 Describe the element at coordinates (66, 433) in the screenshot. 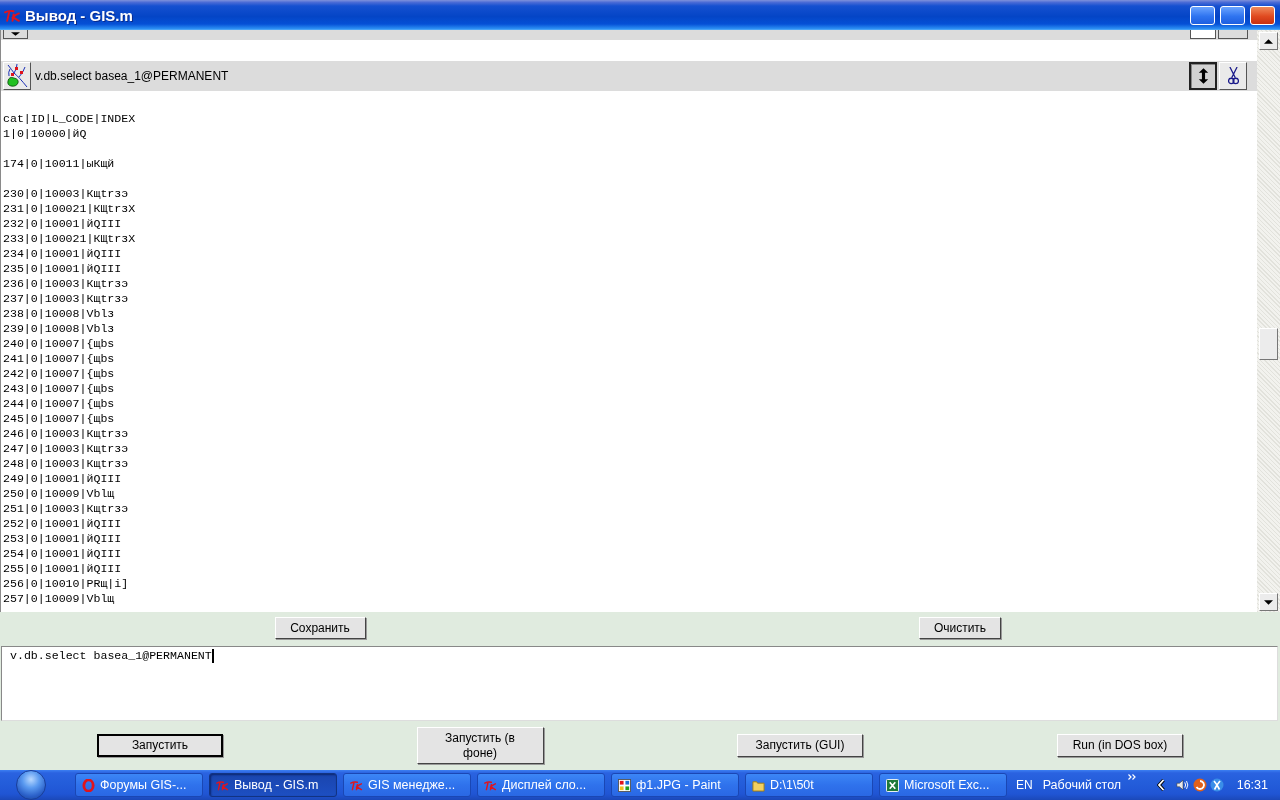

I see `output-line: 246|0|10003|Кщtrзэ` at that location.